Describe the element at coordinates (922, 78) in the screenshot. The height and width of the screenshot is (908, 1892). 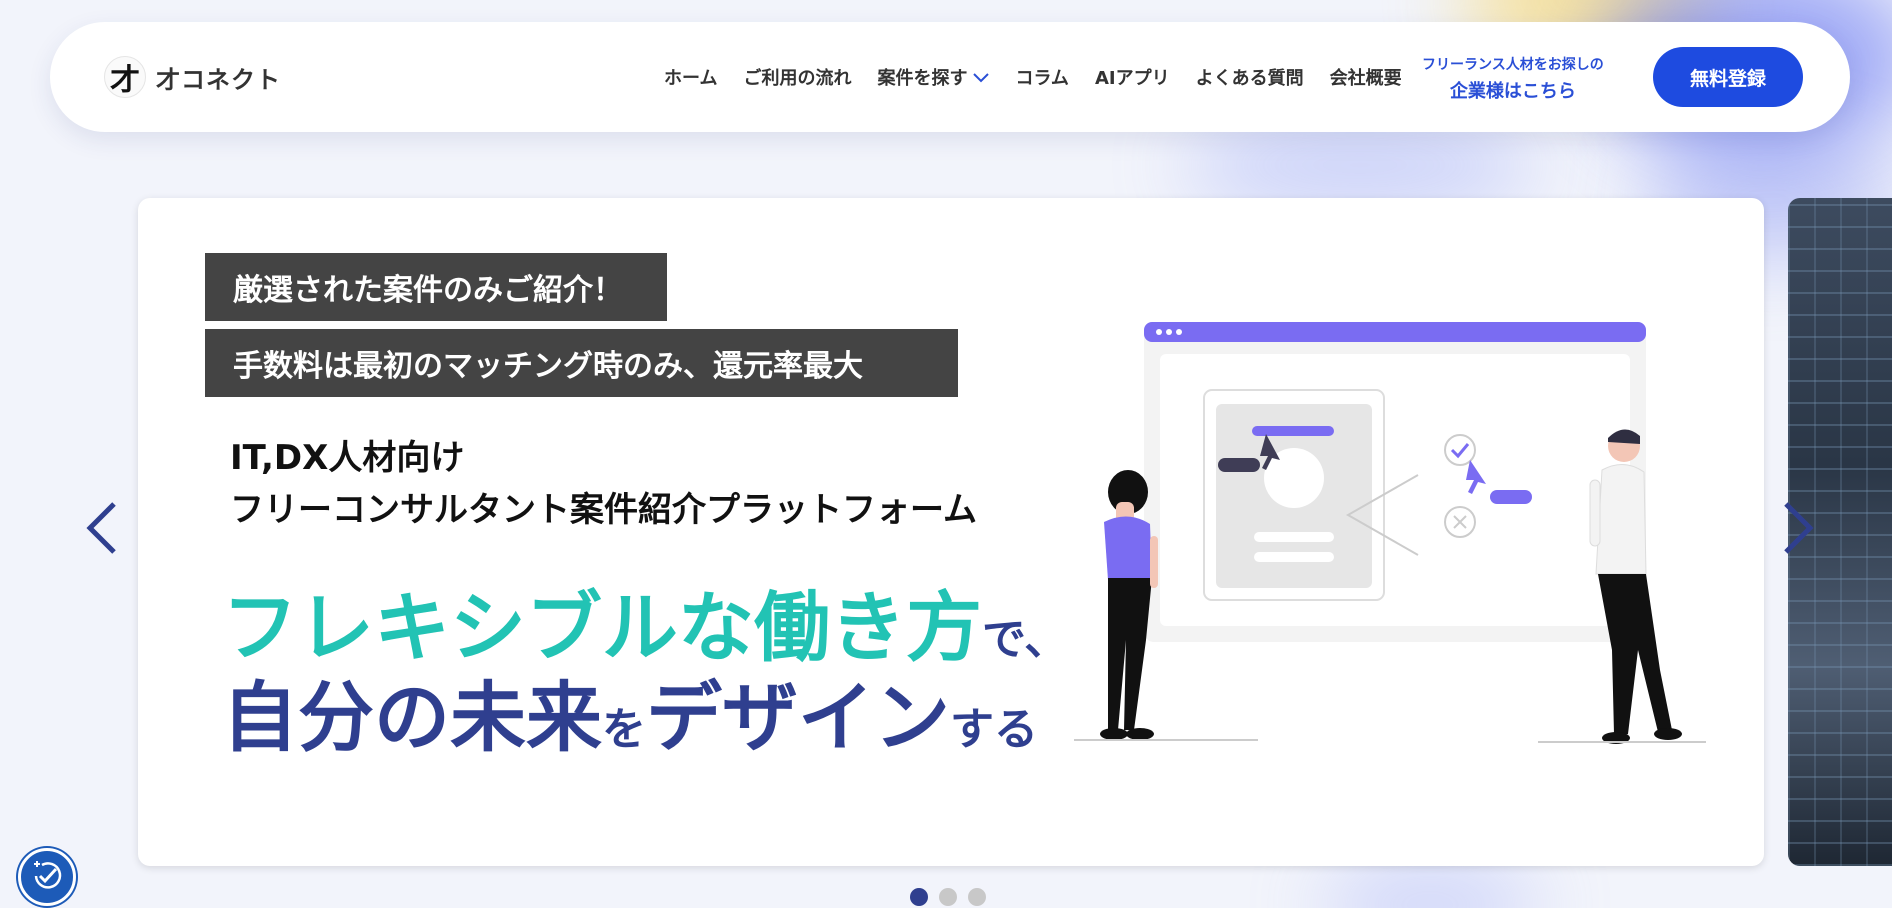
I see `nav-item-search-projects-label: 案件を探す` at that location.